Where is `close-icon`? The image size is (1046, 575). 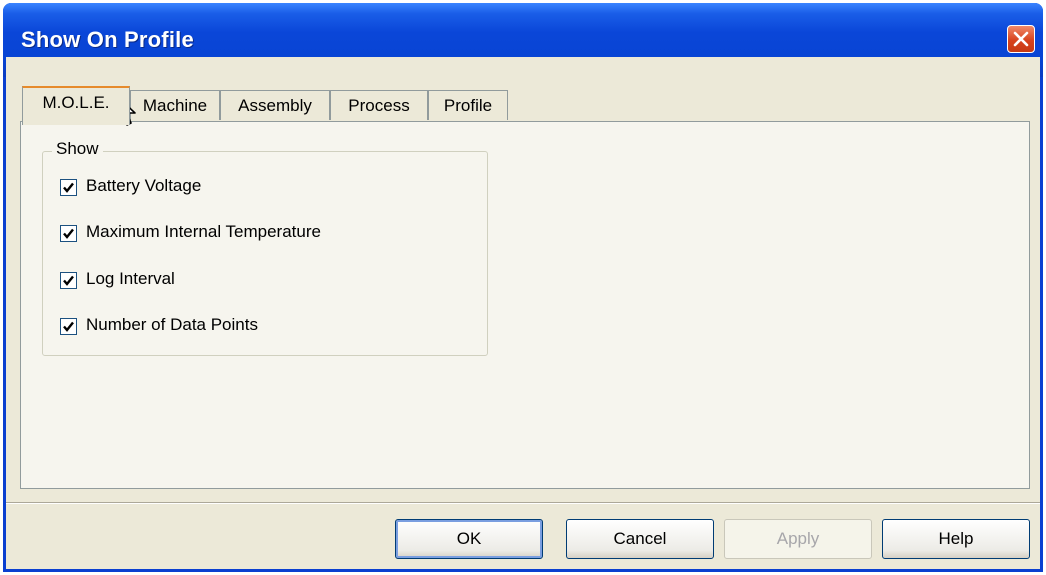 close-icon is located at coordinates (1021, 39).